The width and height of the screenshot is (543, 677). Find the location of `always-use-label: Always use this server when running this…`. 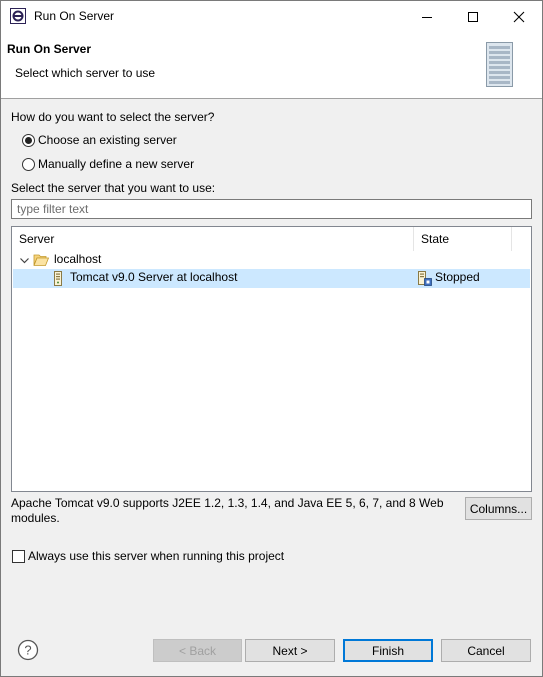

always-use-label: Always use this server when running this… is located at coordinates (156, 556).